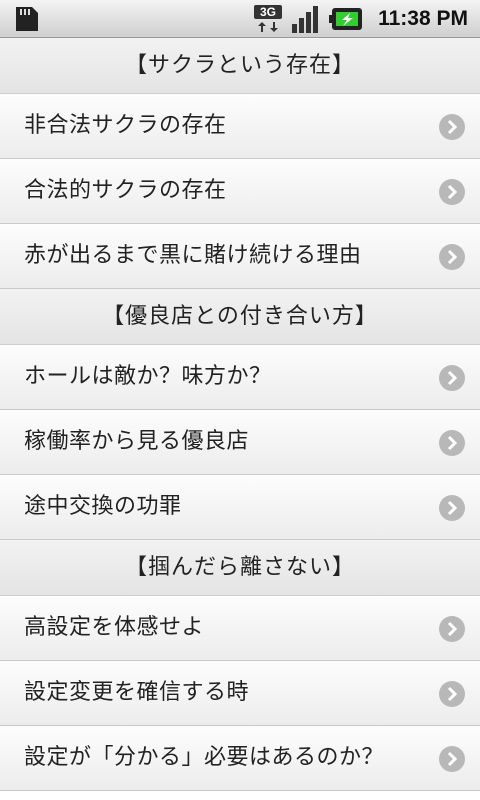 Image resolution: width=480 pixels, height=800 pixels. I want to click on signal-strength-icon, so click(305, 19).